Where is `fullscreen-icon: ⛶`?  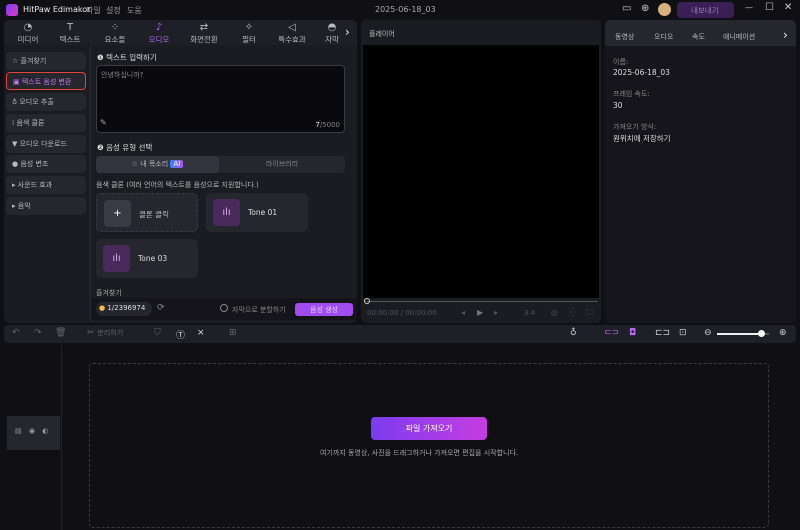 fullscreen-icon: ⛶ is located at coordinates (590, 313).